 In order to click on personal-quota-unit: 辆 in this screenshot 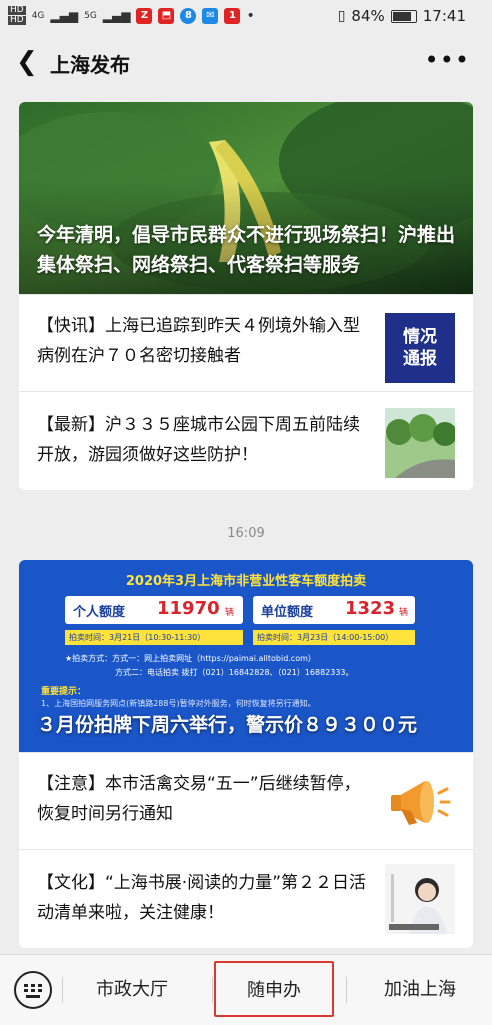, I will do `click(230, 613)`.